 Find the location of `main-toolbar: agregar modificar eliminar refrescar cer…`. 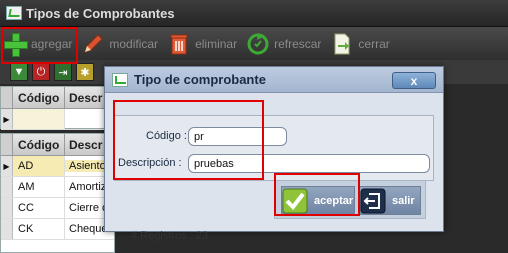

main-toolbar: agregar modificar eliminar refrescar cer… is located at coordinates (254, 43).